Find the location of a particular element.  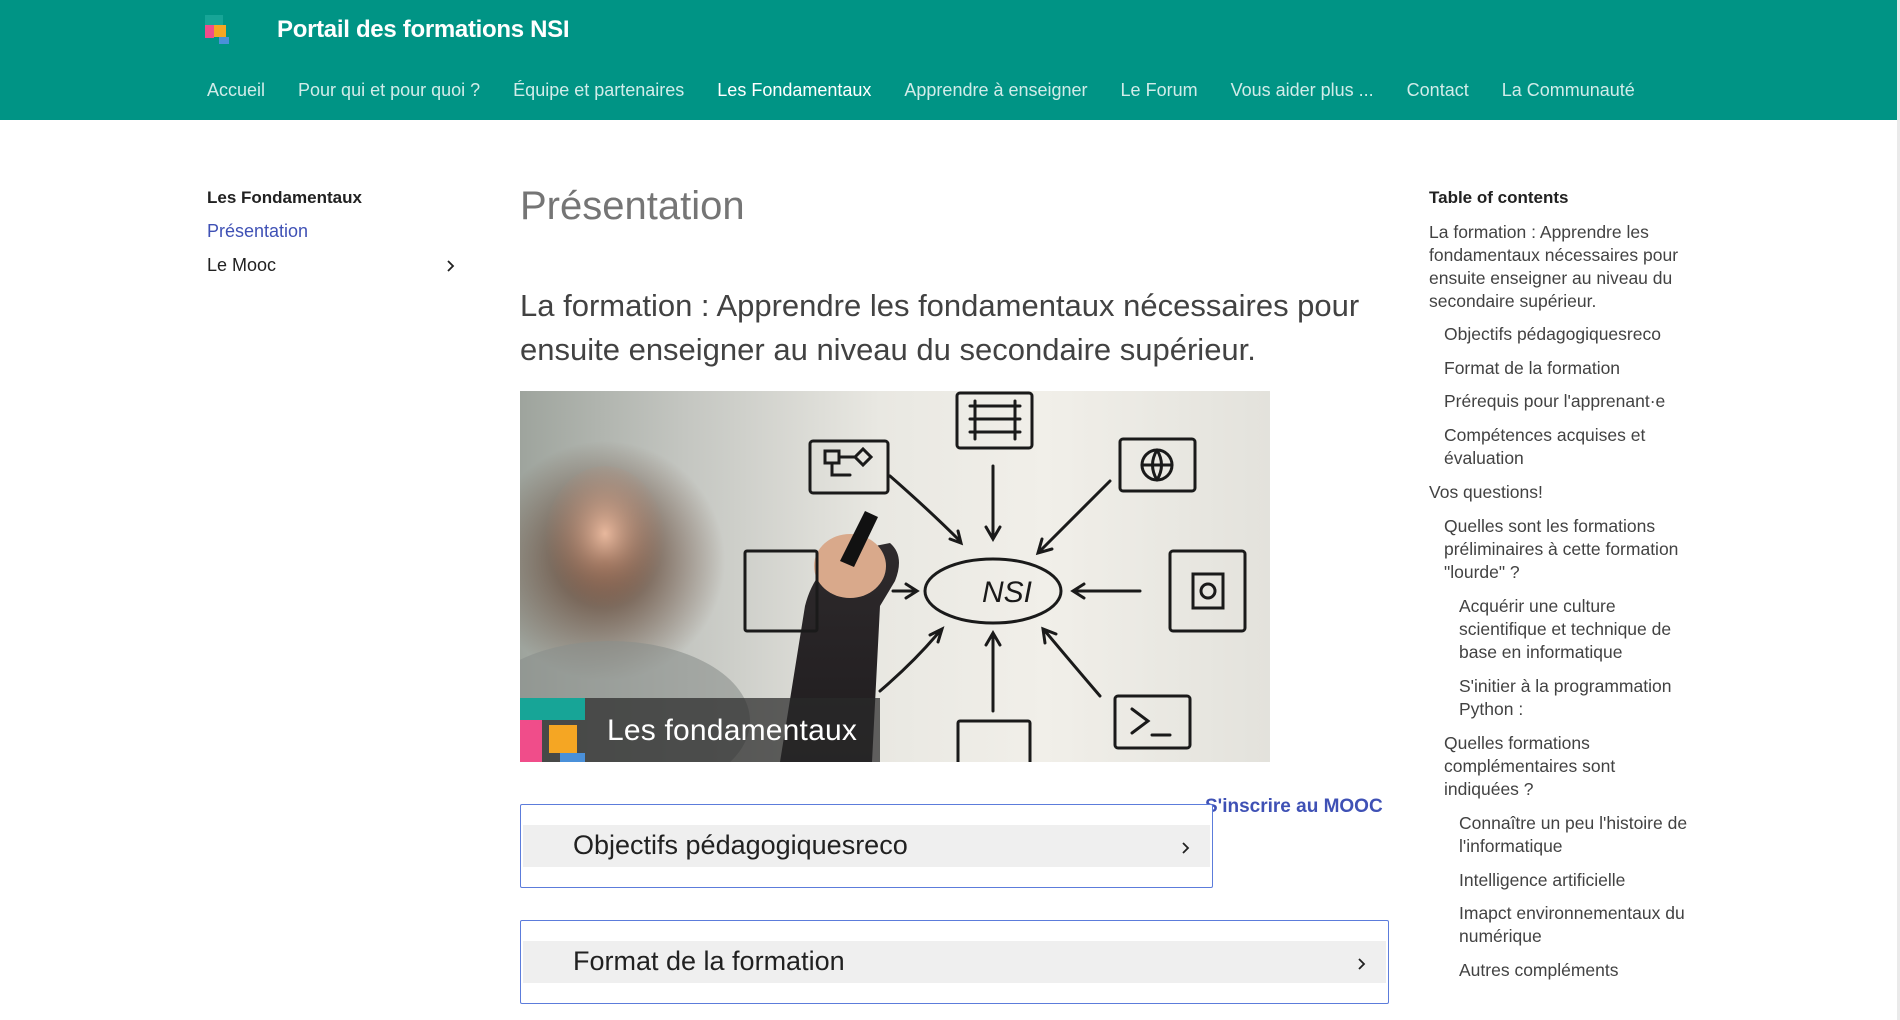

logo-pink-square is located at coordinates (209, 31).